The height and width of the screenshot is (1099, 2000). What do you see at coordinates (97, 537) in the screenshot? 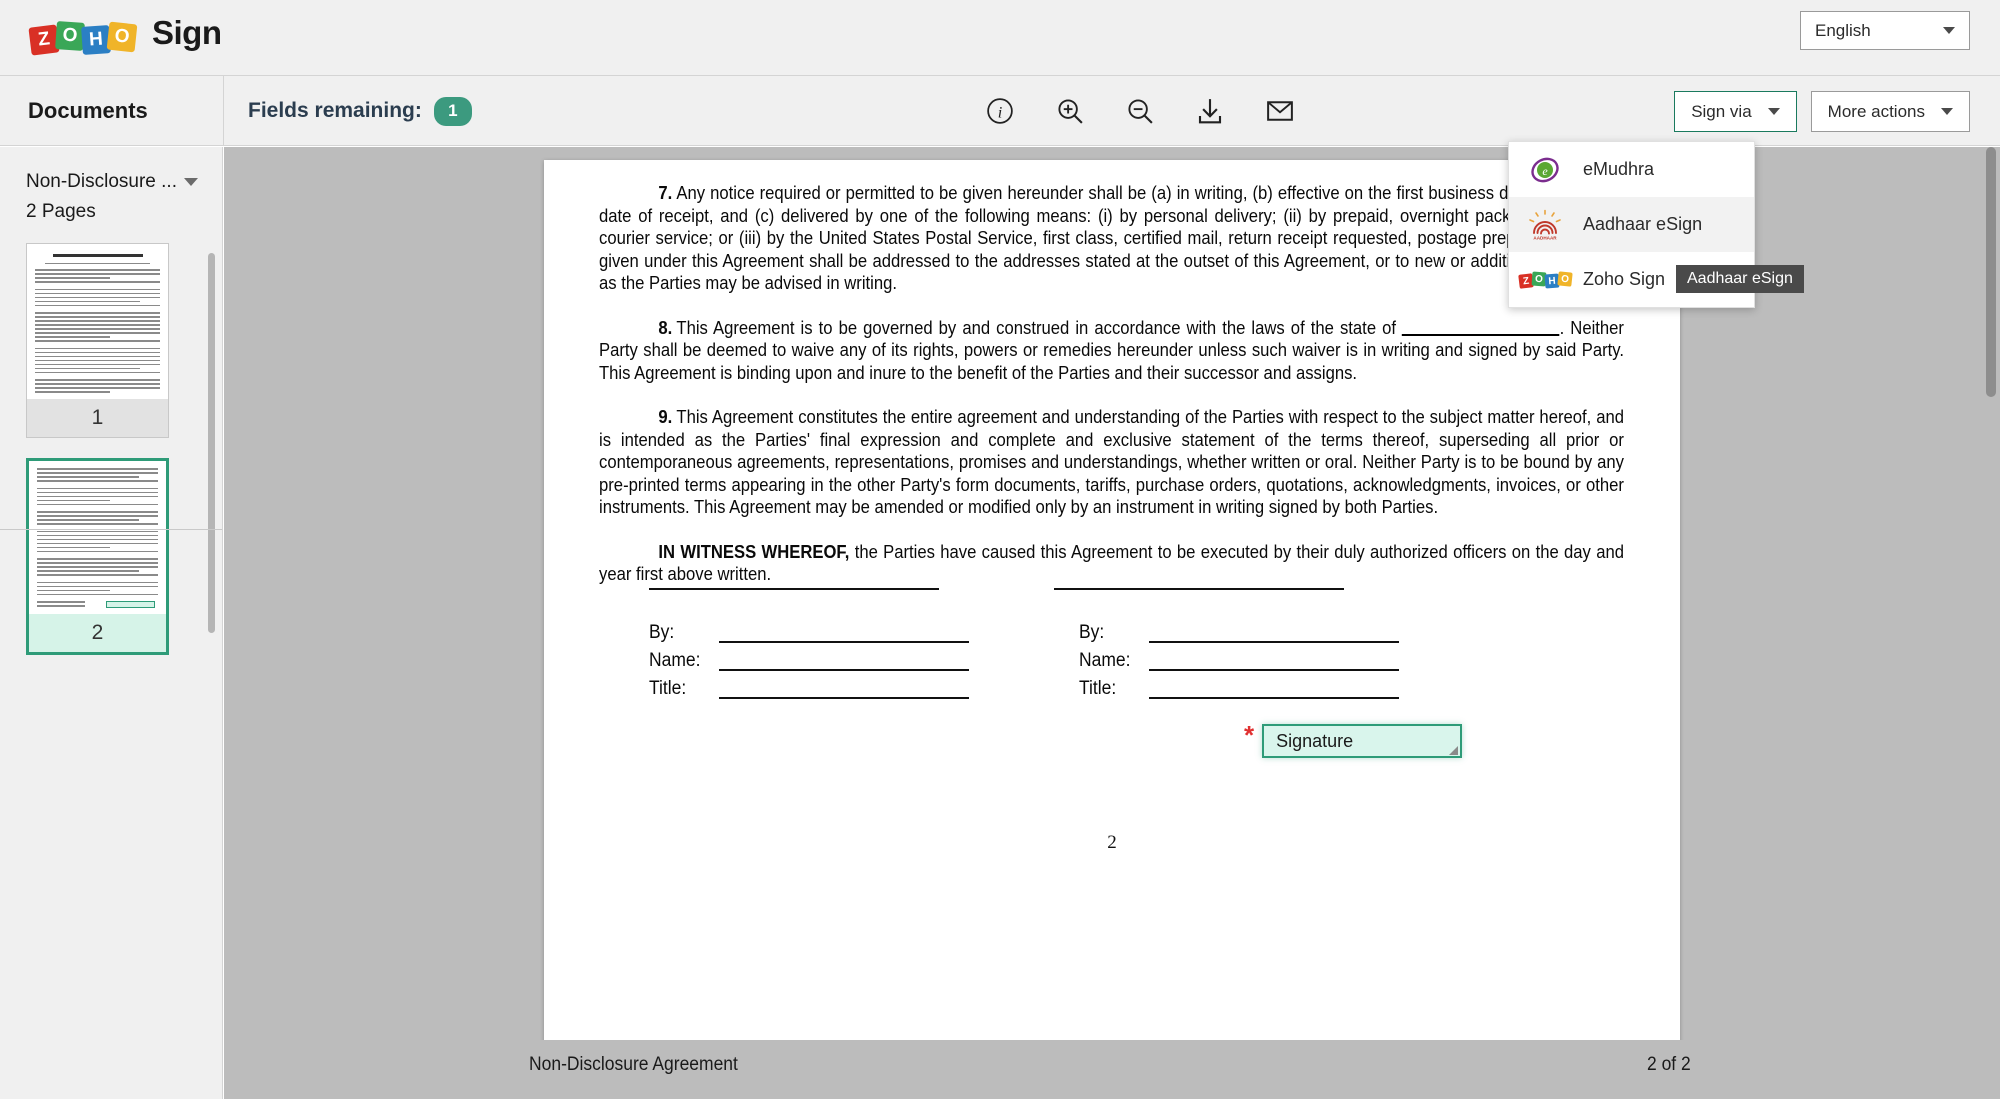
I see `thumbnail-preview` at bounding box center [97, 537].